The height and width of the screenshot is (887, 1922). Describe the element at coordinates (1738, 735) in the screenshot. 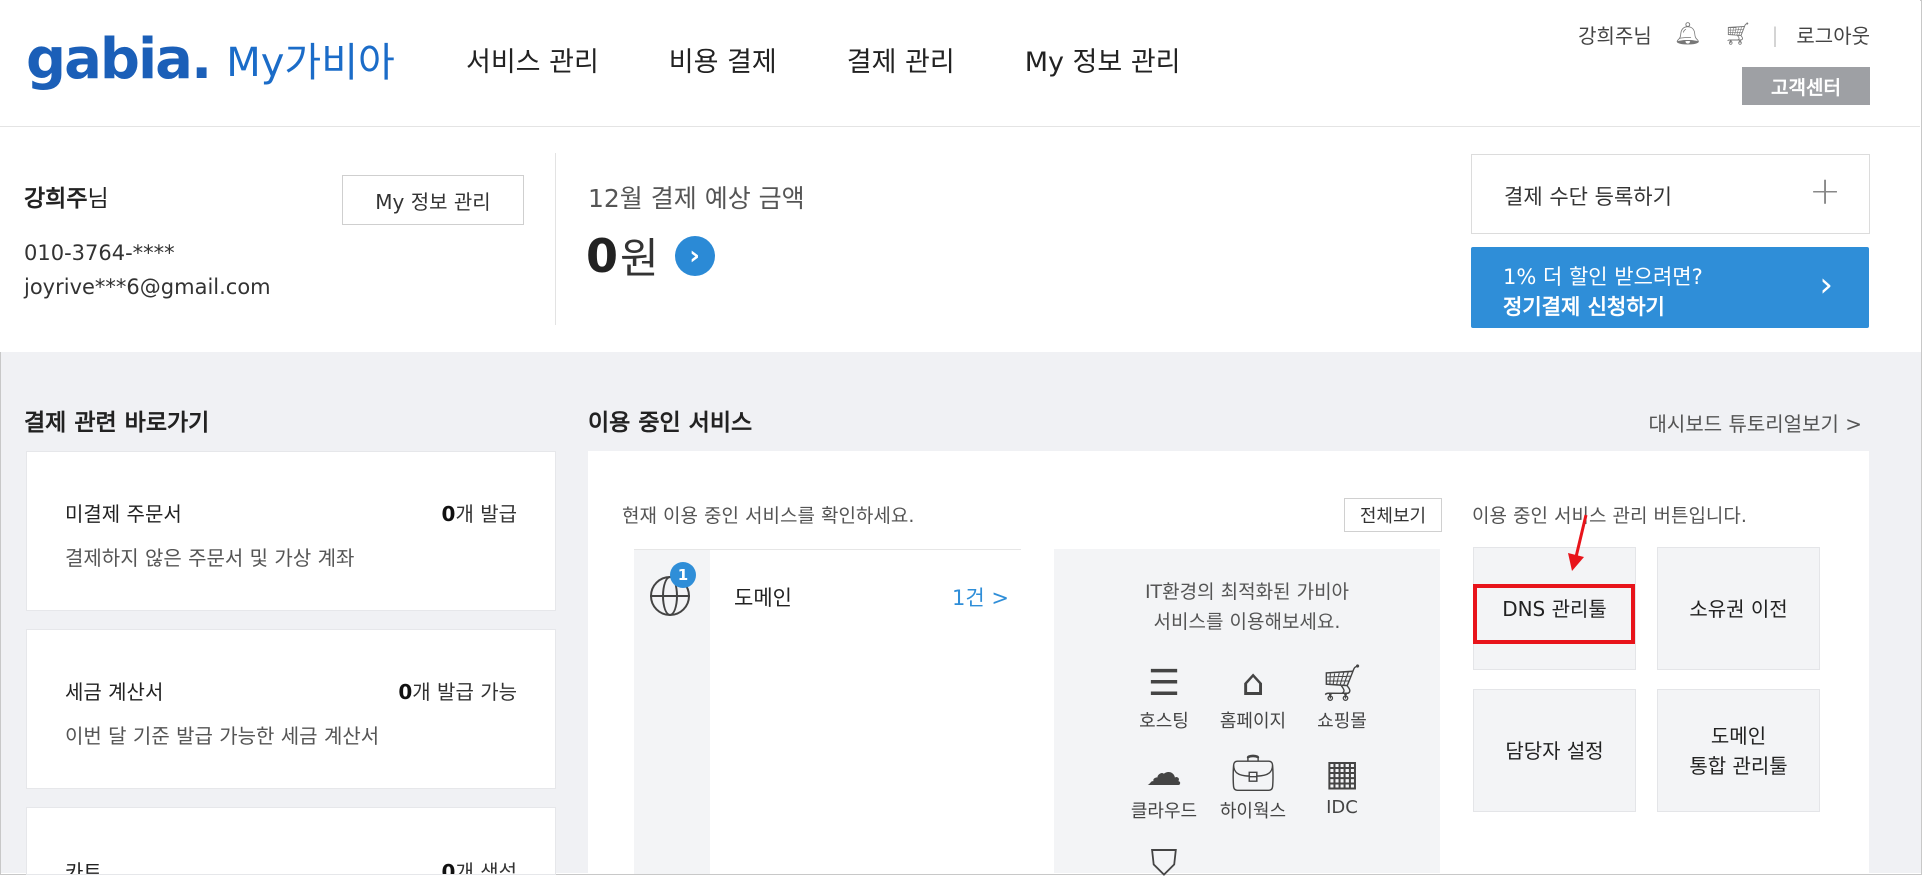

I see `domain-integrated-management-line1: 도메인` at that location.